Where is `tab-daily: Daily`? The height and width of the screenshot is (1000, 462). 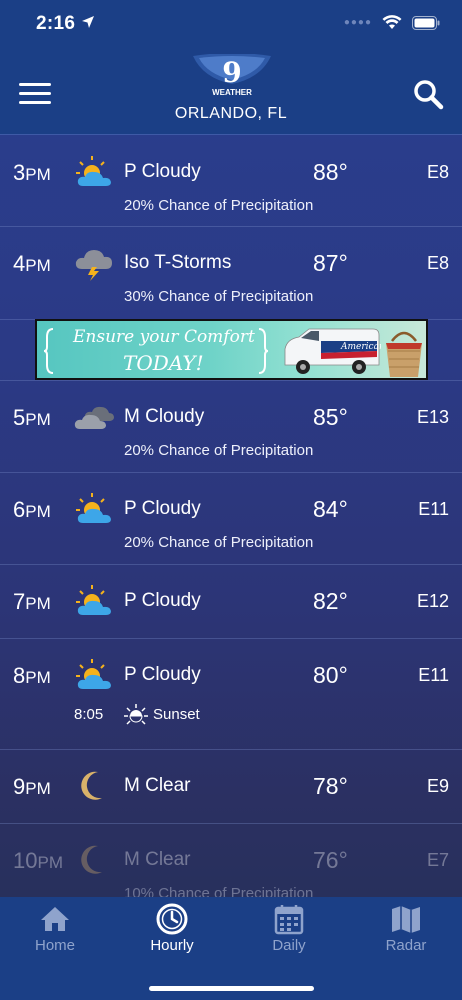
tab-daily: Daily is located at coordinates (289, 928).